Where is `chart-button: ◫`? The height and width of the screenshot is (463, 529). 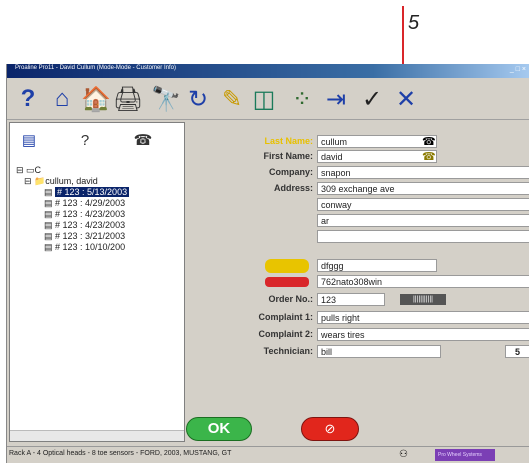
chart-button: ◫ is located at coordinates (264, 99).